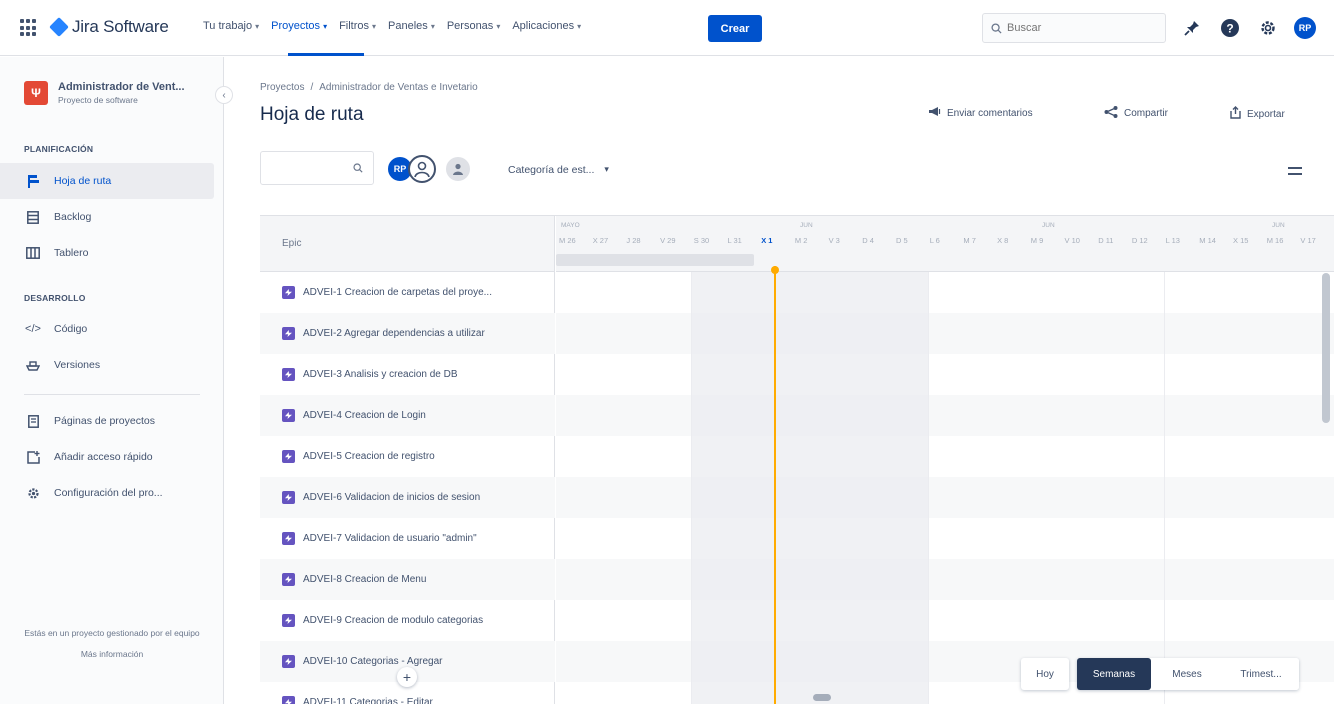  What do you see at coordinates (107, 253) in the screenshot?
I see `sidebar-item-board: Tablero` at bounding box center [107, 253].